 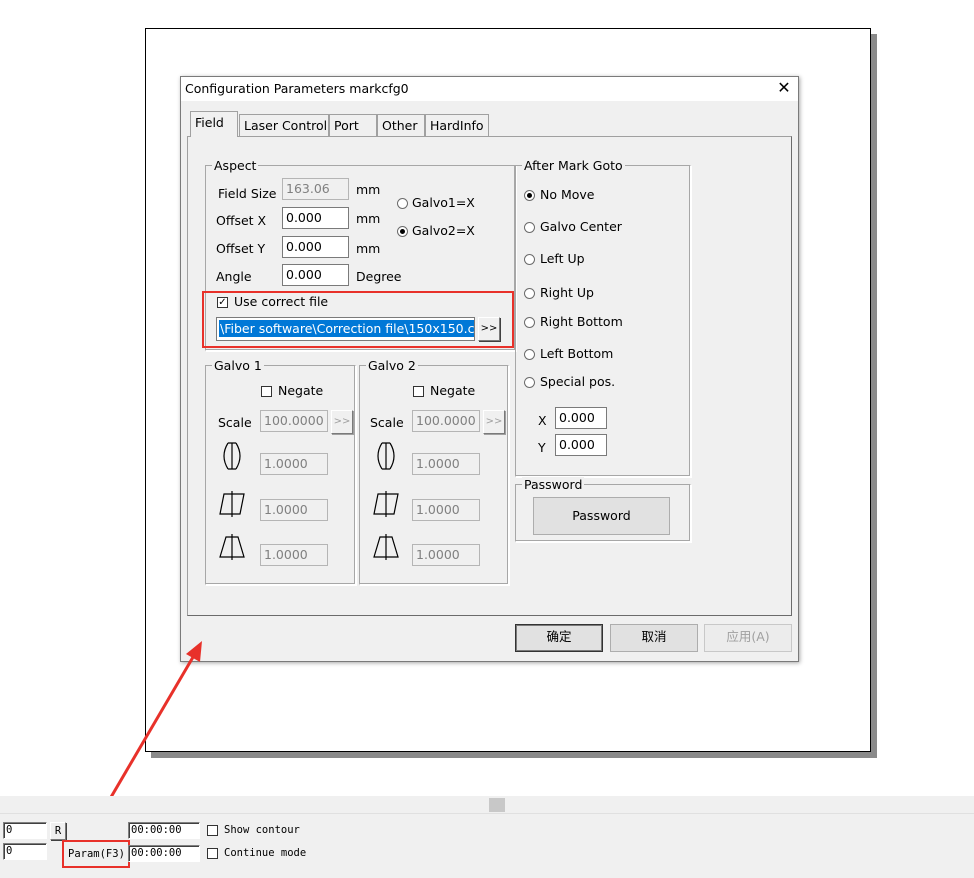 I want to click on param-button: Param(F3), so click(x=96, y=854).